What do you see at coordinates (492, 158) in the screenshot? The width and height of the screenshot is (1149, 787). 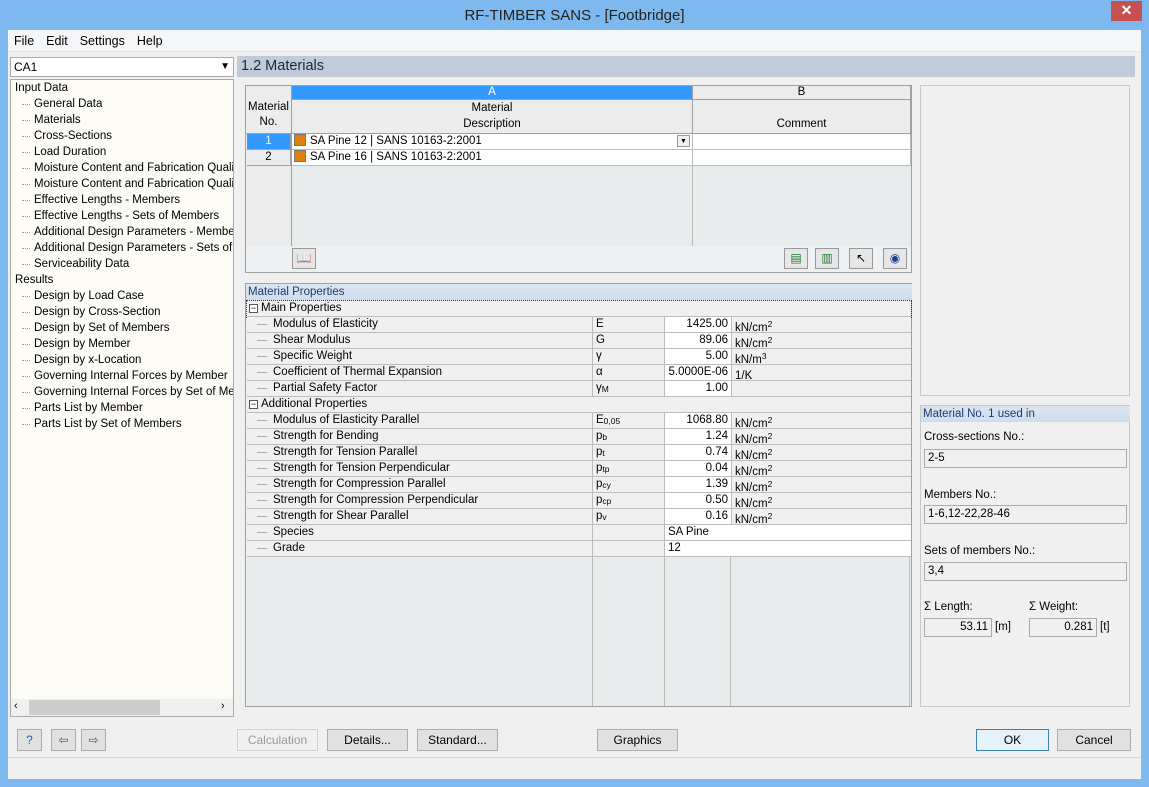 I see `material-description-cell: SA Pine 16 | SANS 10163-2:2001` at bounding box center [492, 158].